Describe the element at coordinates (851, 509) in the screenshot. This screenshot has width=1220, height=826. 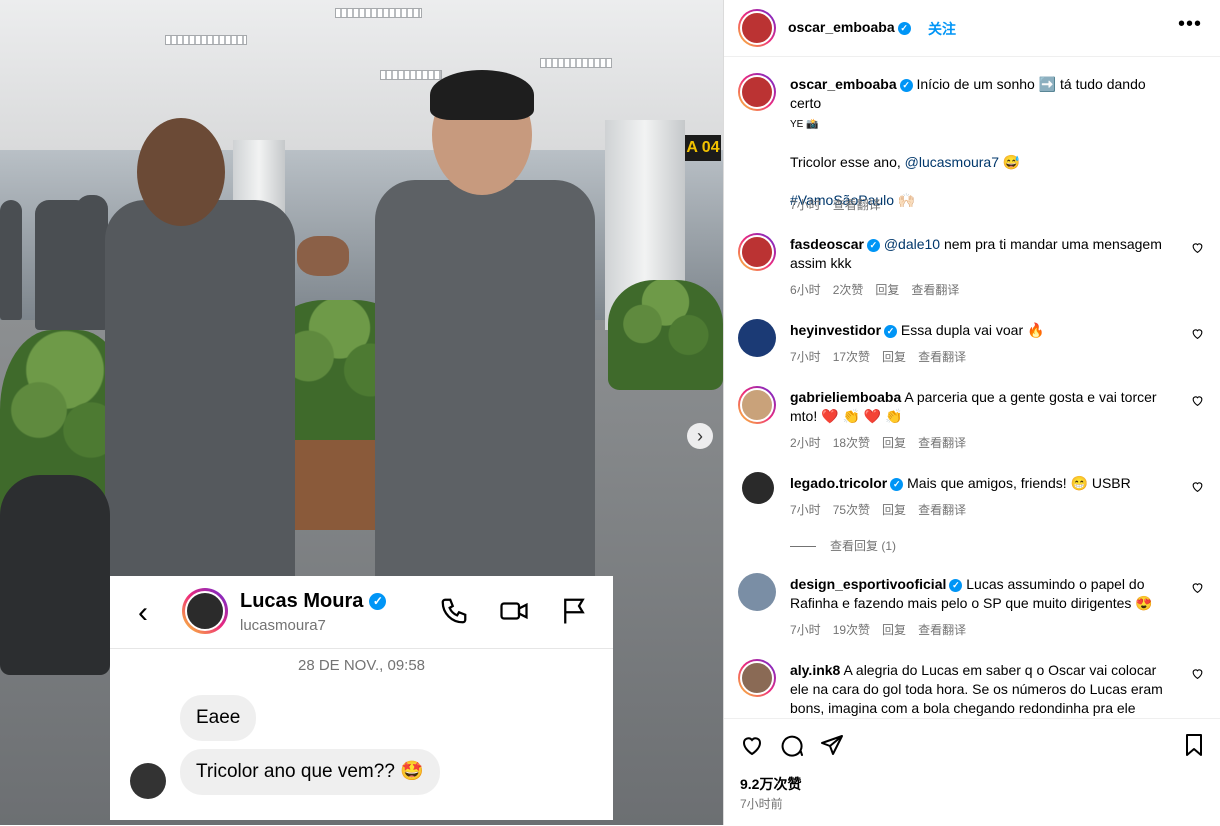
I see `likes-count: 75次赞` at that location.